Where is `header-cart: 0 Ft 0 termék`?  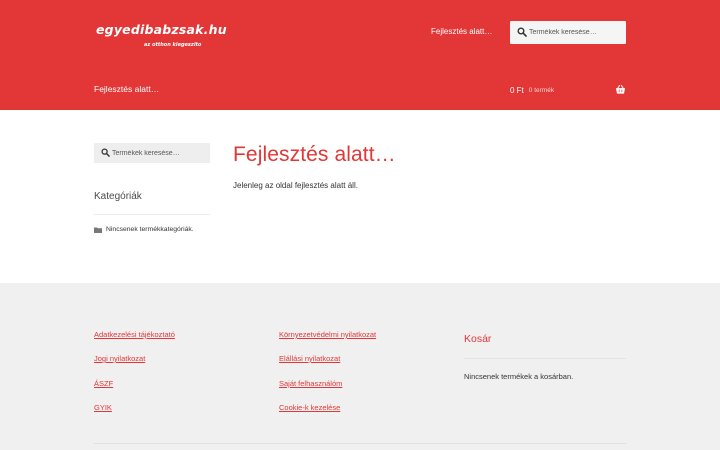 header-cart: 0 Ft 0 termék is located at coordinates (568, 90).